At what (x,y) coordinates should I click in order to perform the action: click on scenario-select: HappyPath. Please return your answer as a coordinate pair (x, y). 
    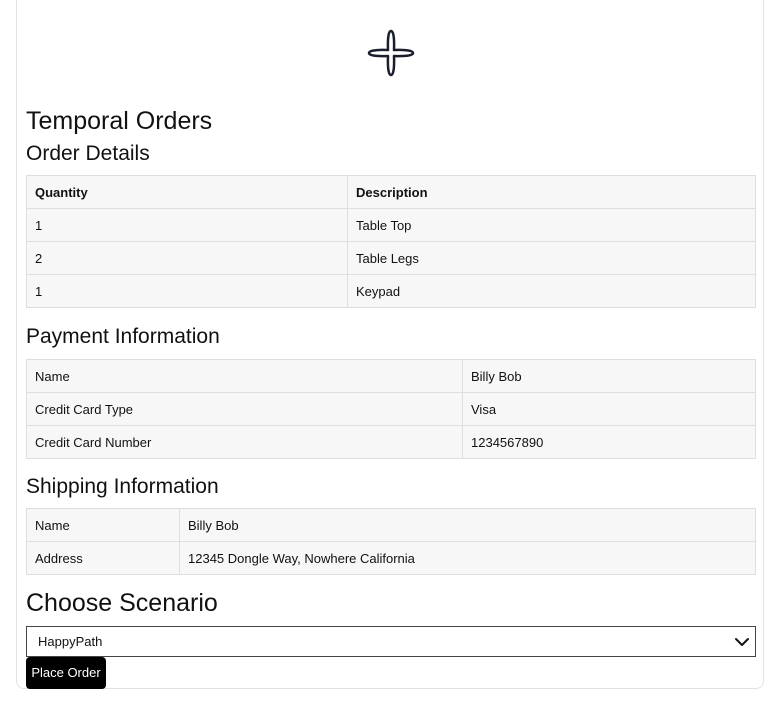
    Looking at the image, I should click on (391, 641).